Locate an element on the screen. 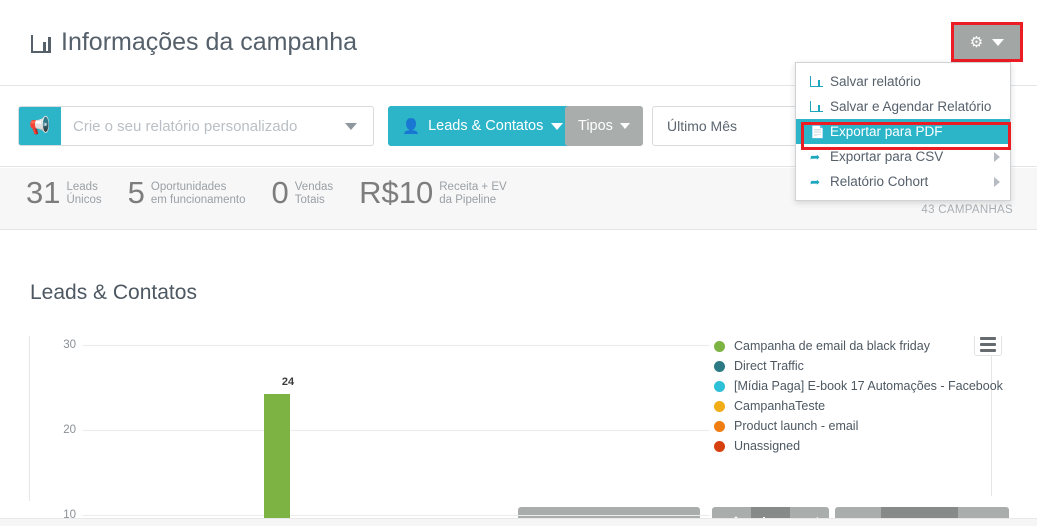  page-title: Informações da campanha is located at coordinates (193, 42).